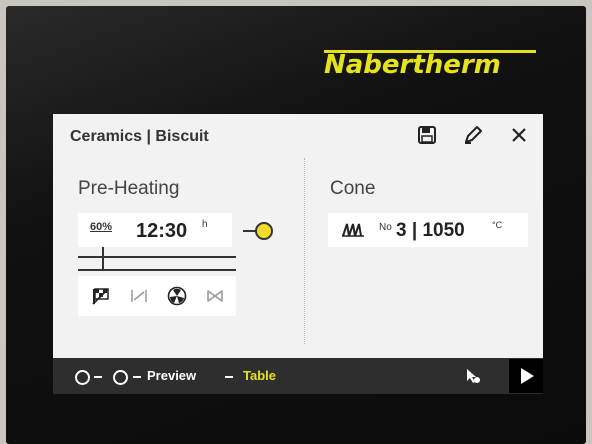  Describe the element at coordinates (385, 227) in the screenshot. I see `cone-number-prefix: No` at that location.